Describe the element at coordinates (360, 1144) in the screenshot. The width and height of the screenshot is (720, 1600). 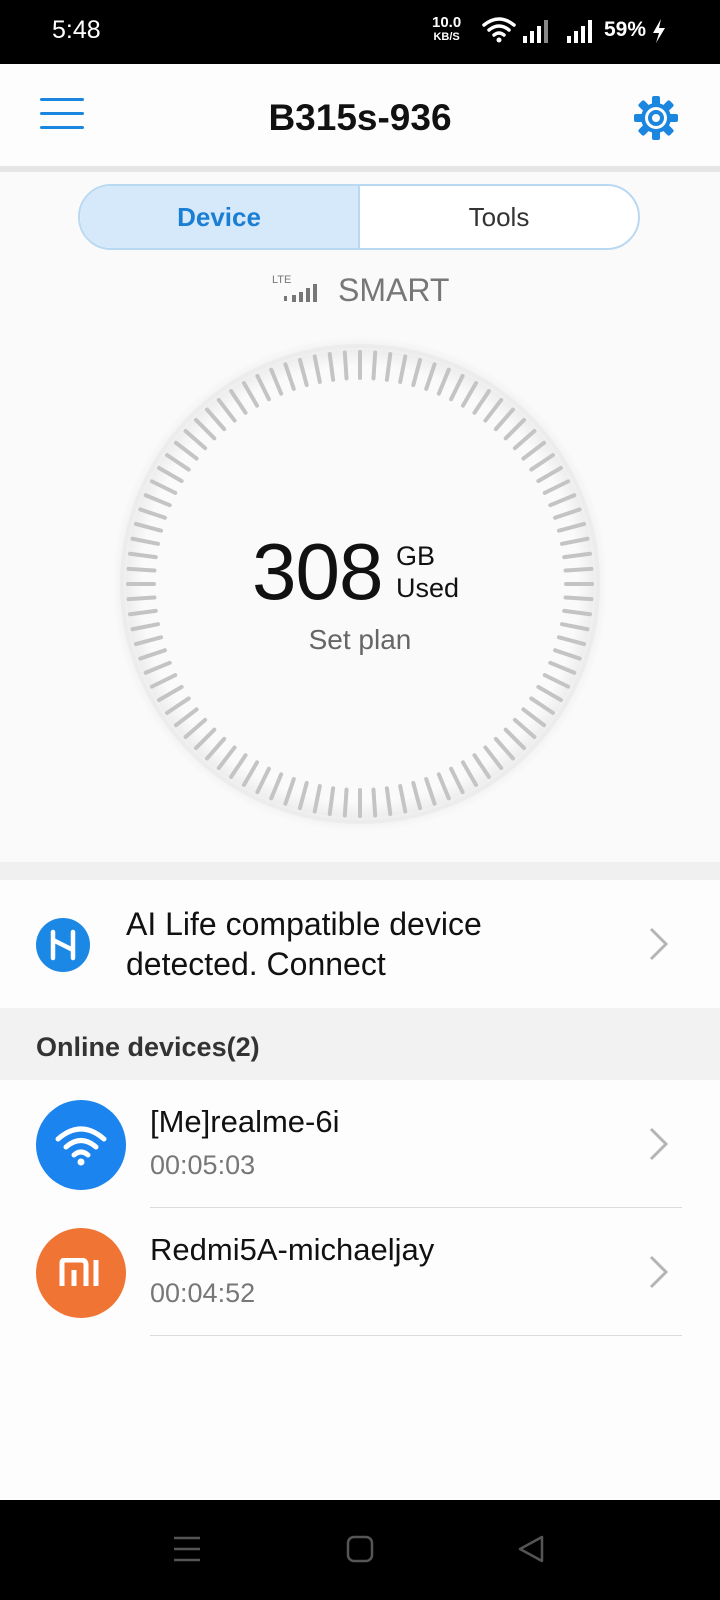
I see `list-item-device: [Me]realme-6i 00:05:03` at that location.